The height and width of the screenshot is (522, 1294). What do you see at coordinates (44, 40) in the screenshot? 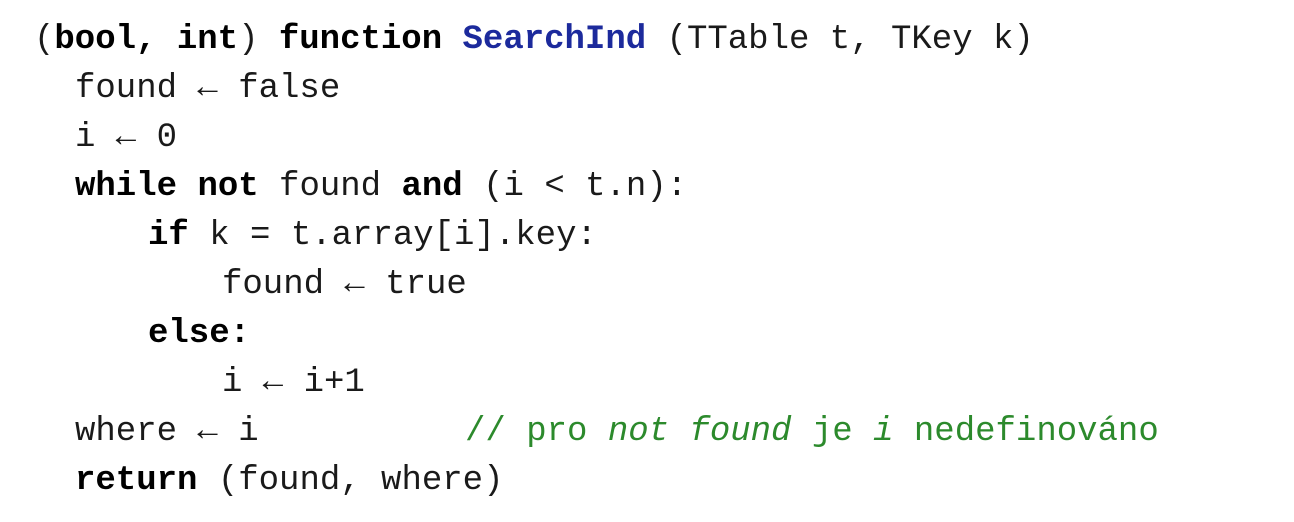
I see `open-paren: (` at bounding box center [44, 40].